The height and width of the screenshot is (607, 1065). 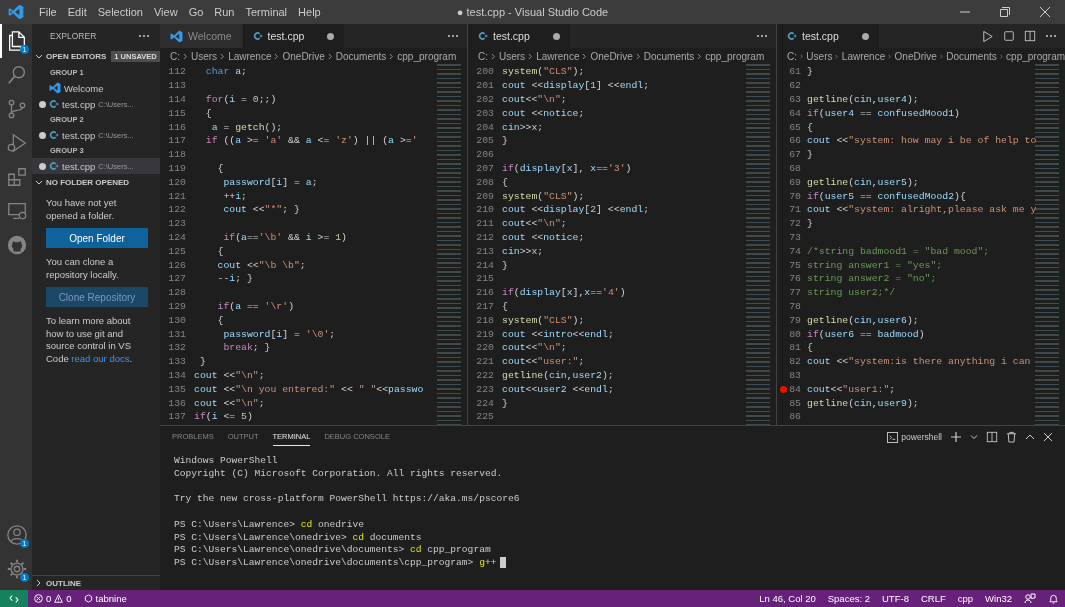 What do you see at coordinates (485, 237) in the screenshot?
I see `line-number: 212` at bounding box center [485, 237].